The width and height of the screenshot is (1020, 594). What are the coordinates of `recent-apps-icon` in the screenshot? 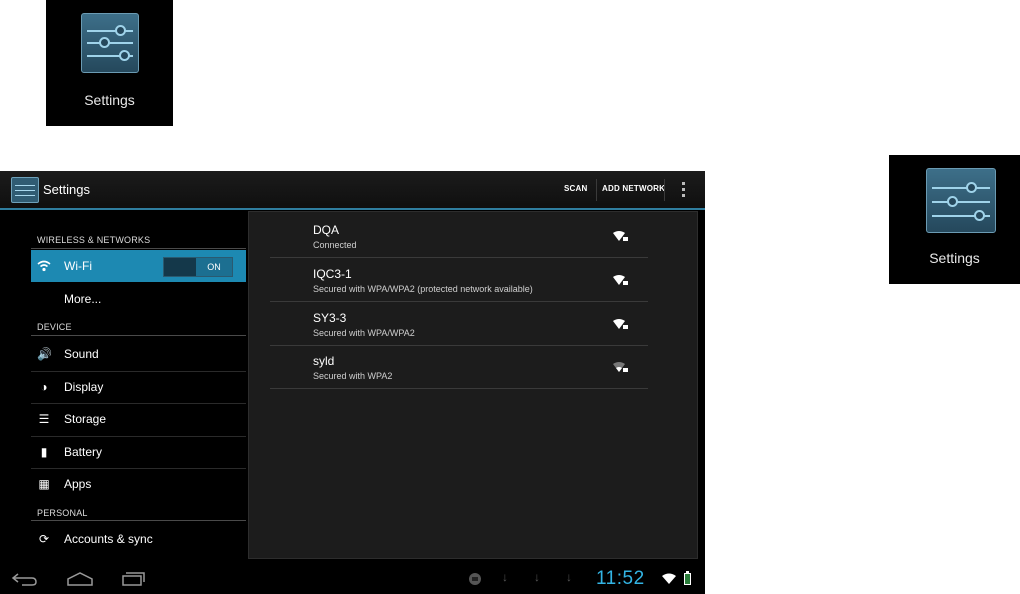 It's located at (133, 579).